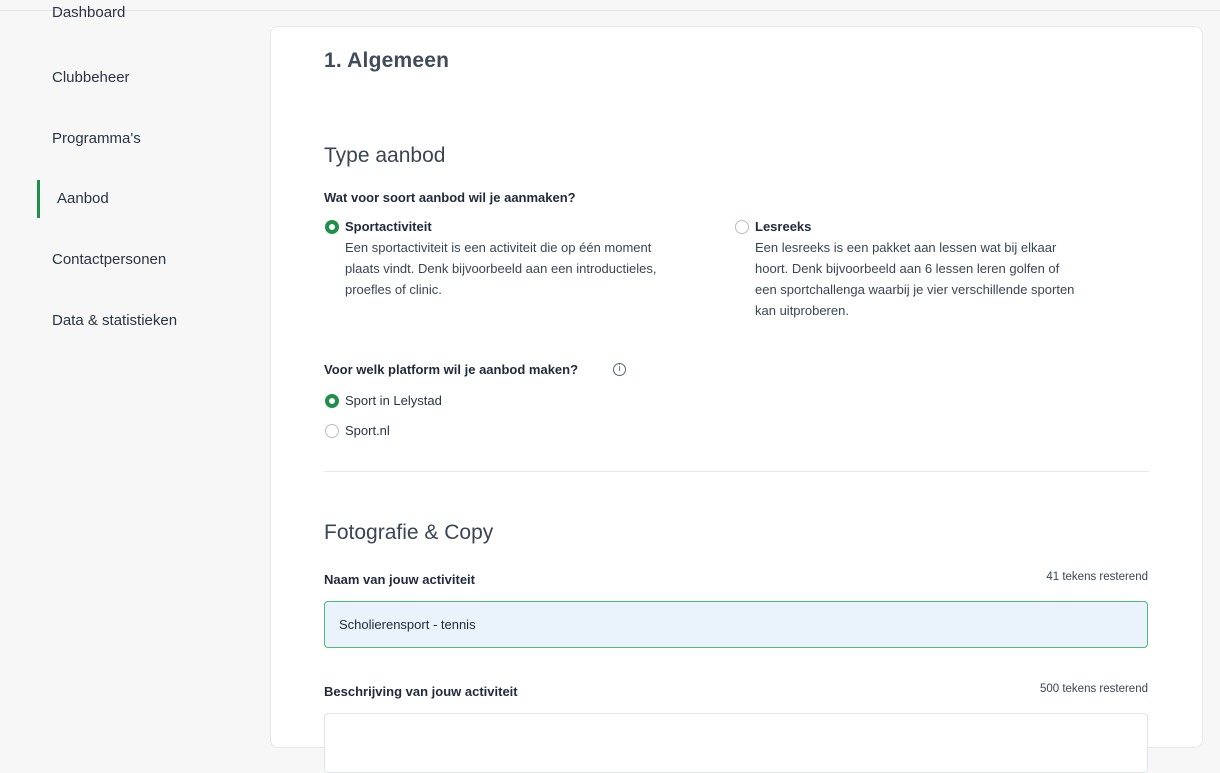 This screenshot has height=773, width=1220. Describe the element at coordinates (91, 77) in the screenshot. I see `sidebar-item-clubbeheer: Clubbeheer` at that location.